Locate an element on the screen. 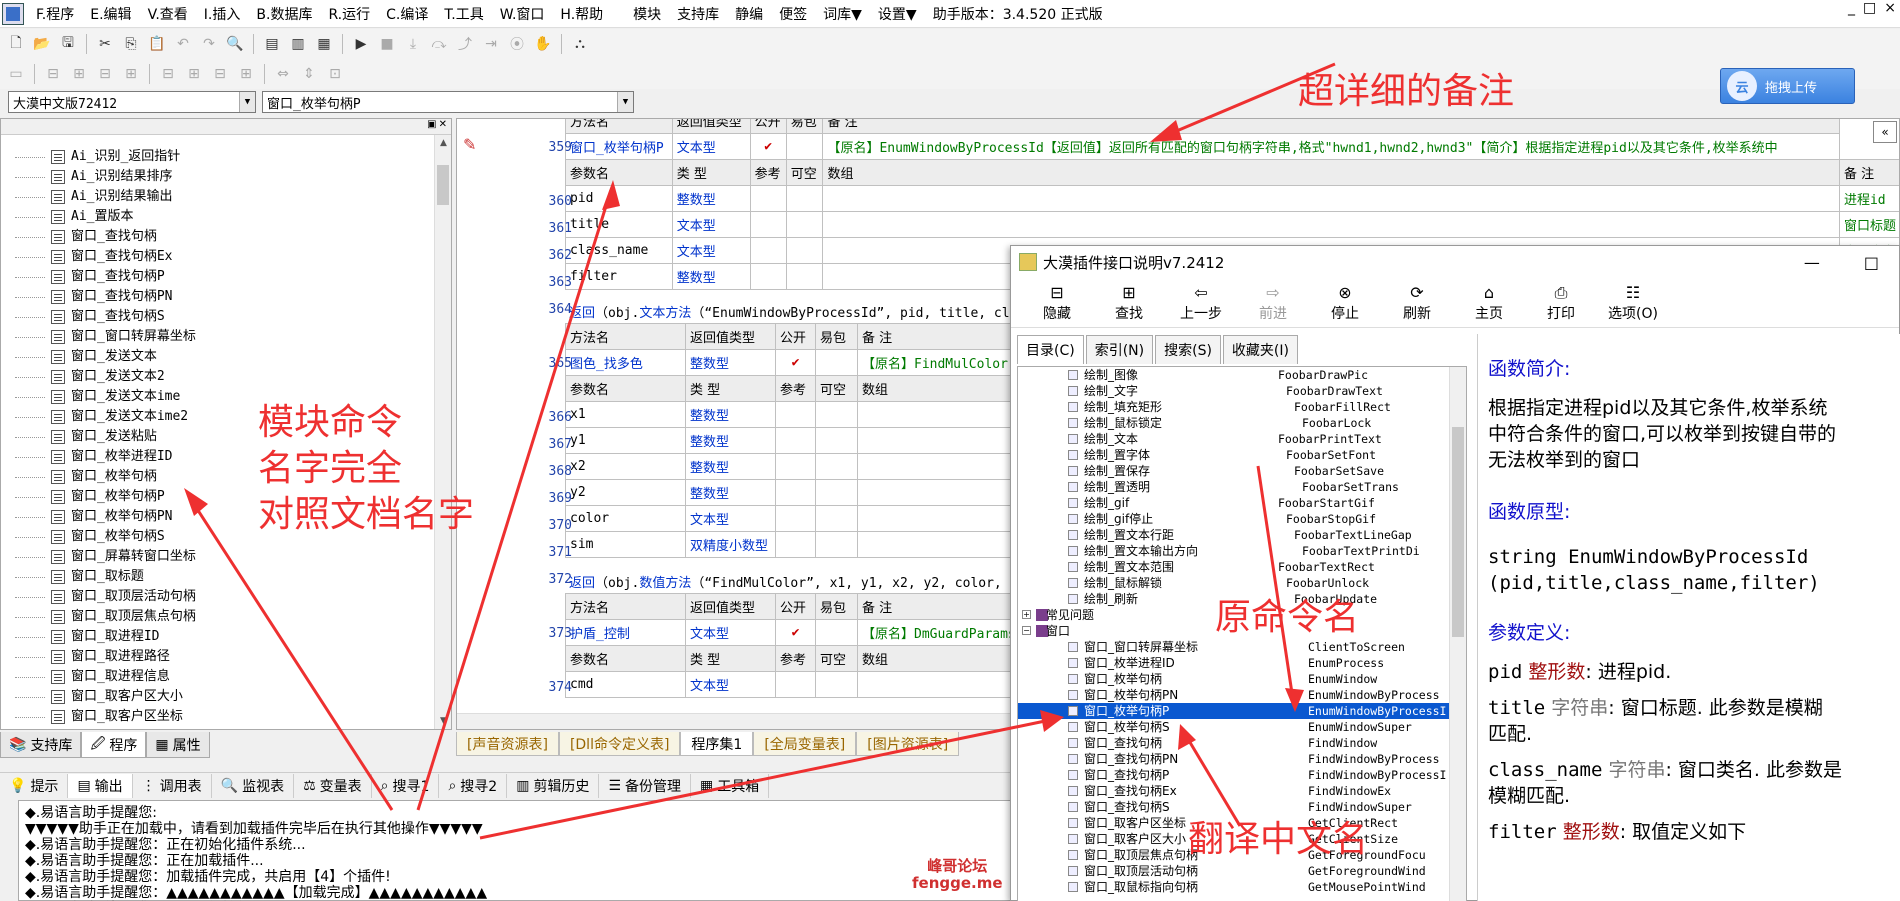  tree-item: 窗口_发送粘贴 is located at coordinates (214, 437).